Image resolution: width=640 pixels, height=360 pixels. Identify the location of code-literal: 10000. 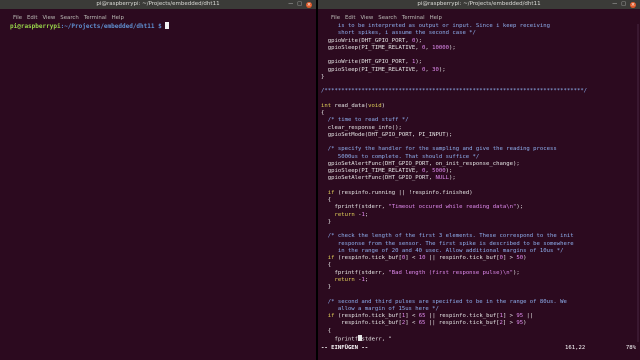
(441, 47).